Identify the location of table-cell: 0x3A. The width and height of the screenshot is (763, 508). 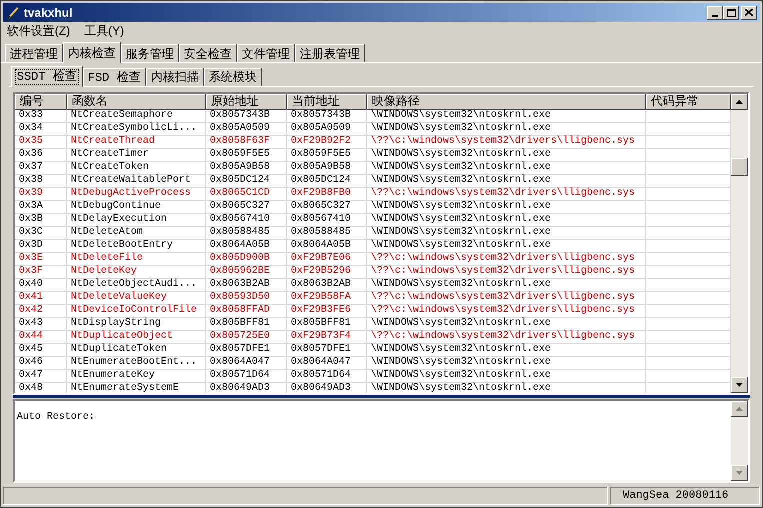
(31, 206).